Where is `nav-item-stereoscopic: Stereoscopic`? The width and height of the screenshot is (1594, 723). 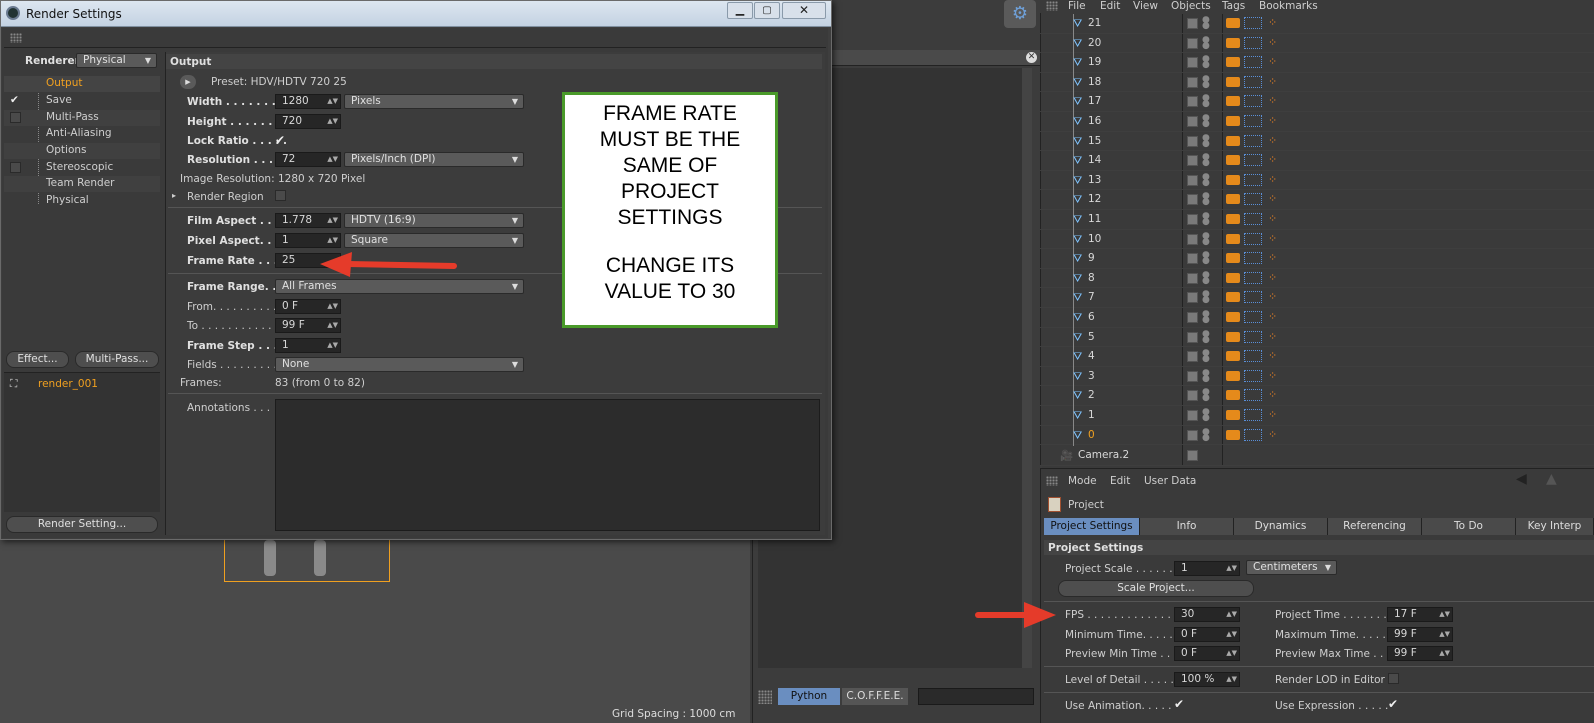 nav-item-stereoscopic: Stereoscopic is located at coordinates (82, 168).